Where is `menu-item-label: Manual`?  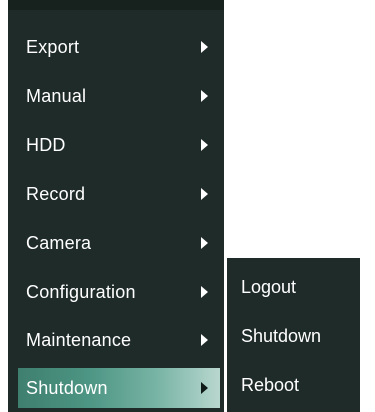
menu-item-label: Manual is located at coordinates (56, 95).